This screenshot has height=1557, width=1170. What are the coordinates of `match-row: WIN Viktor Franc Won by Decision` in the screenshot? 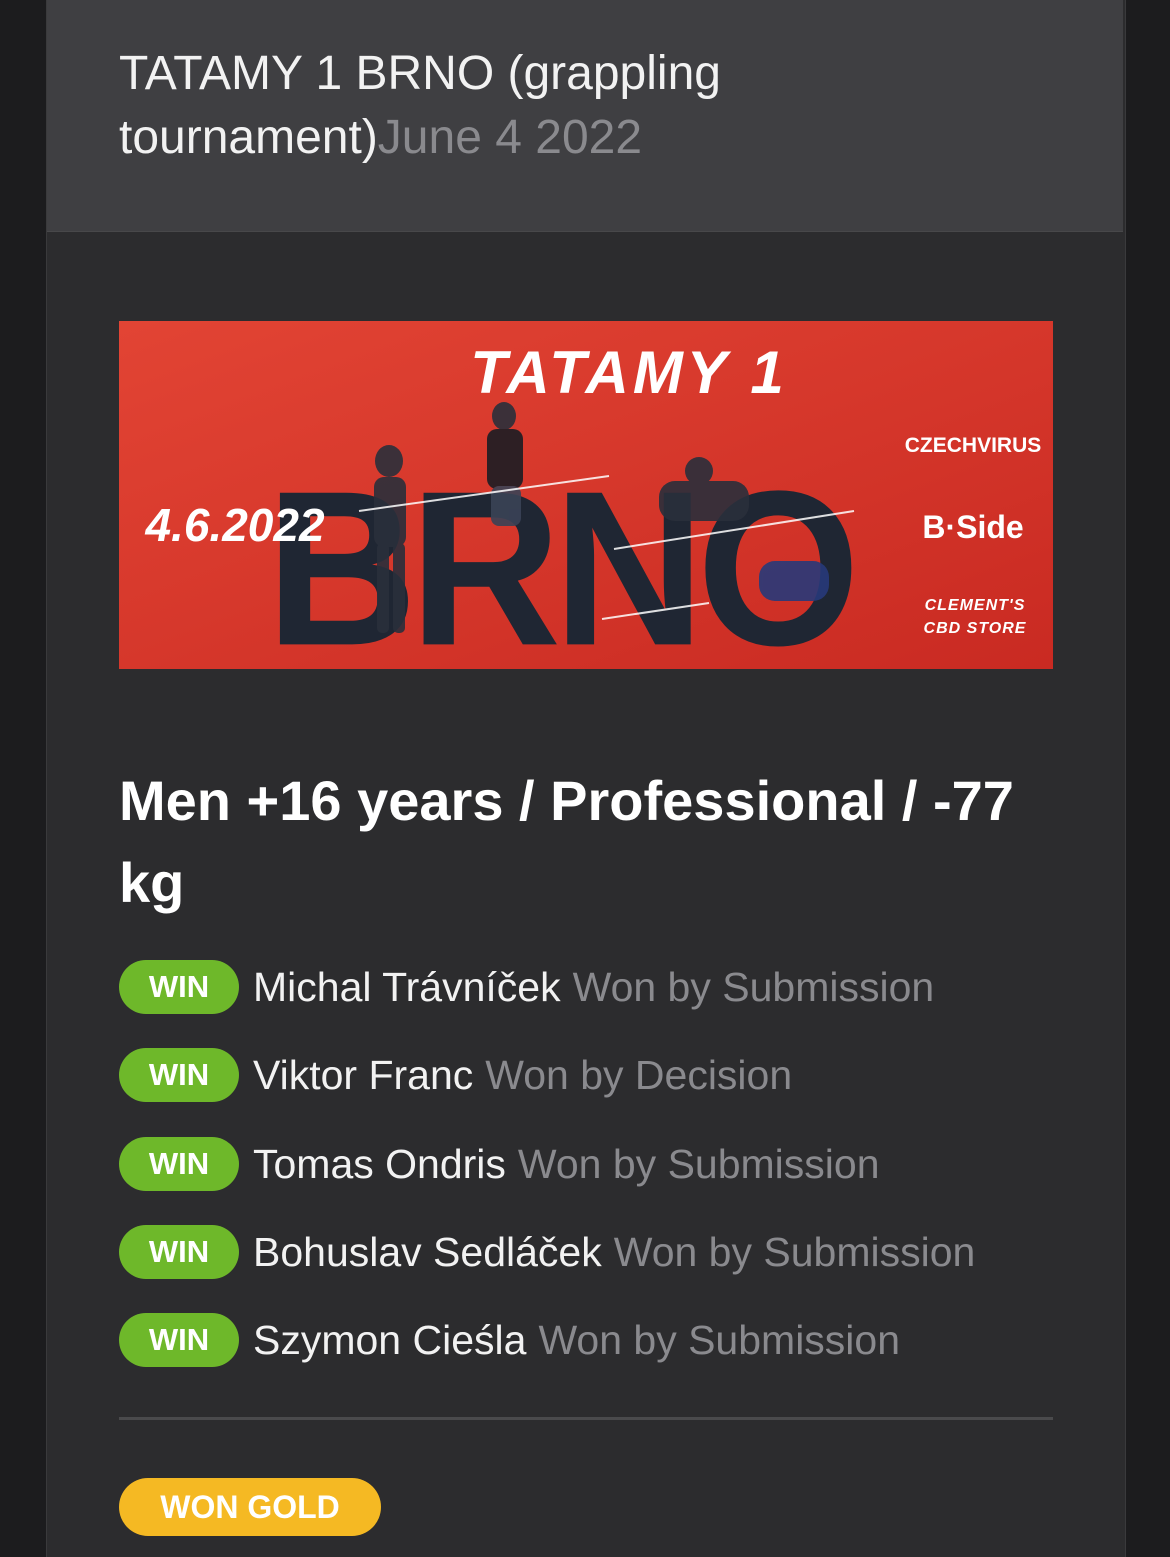 It's located at (455, 1075).